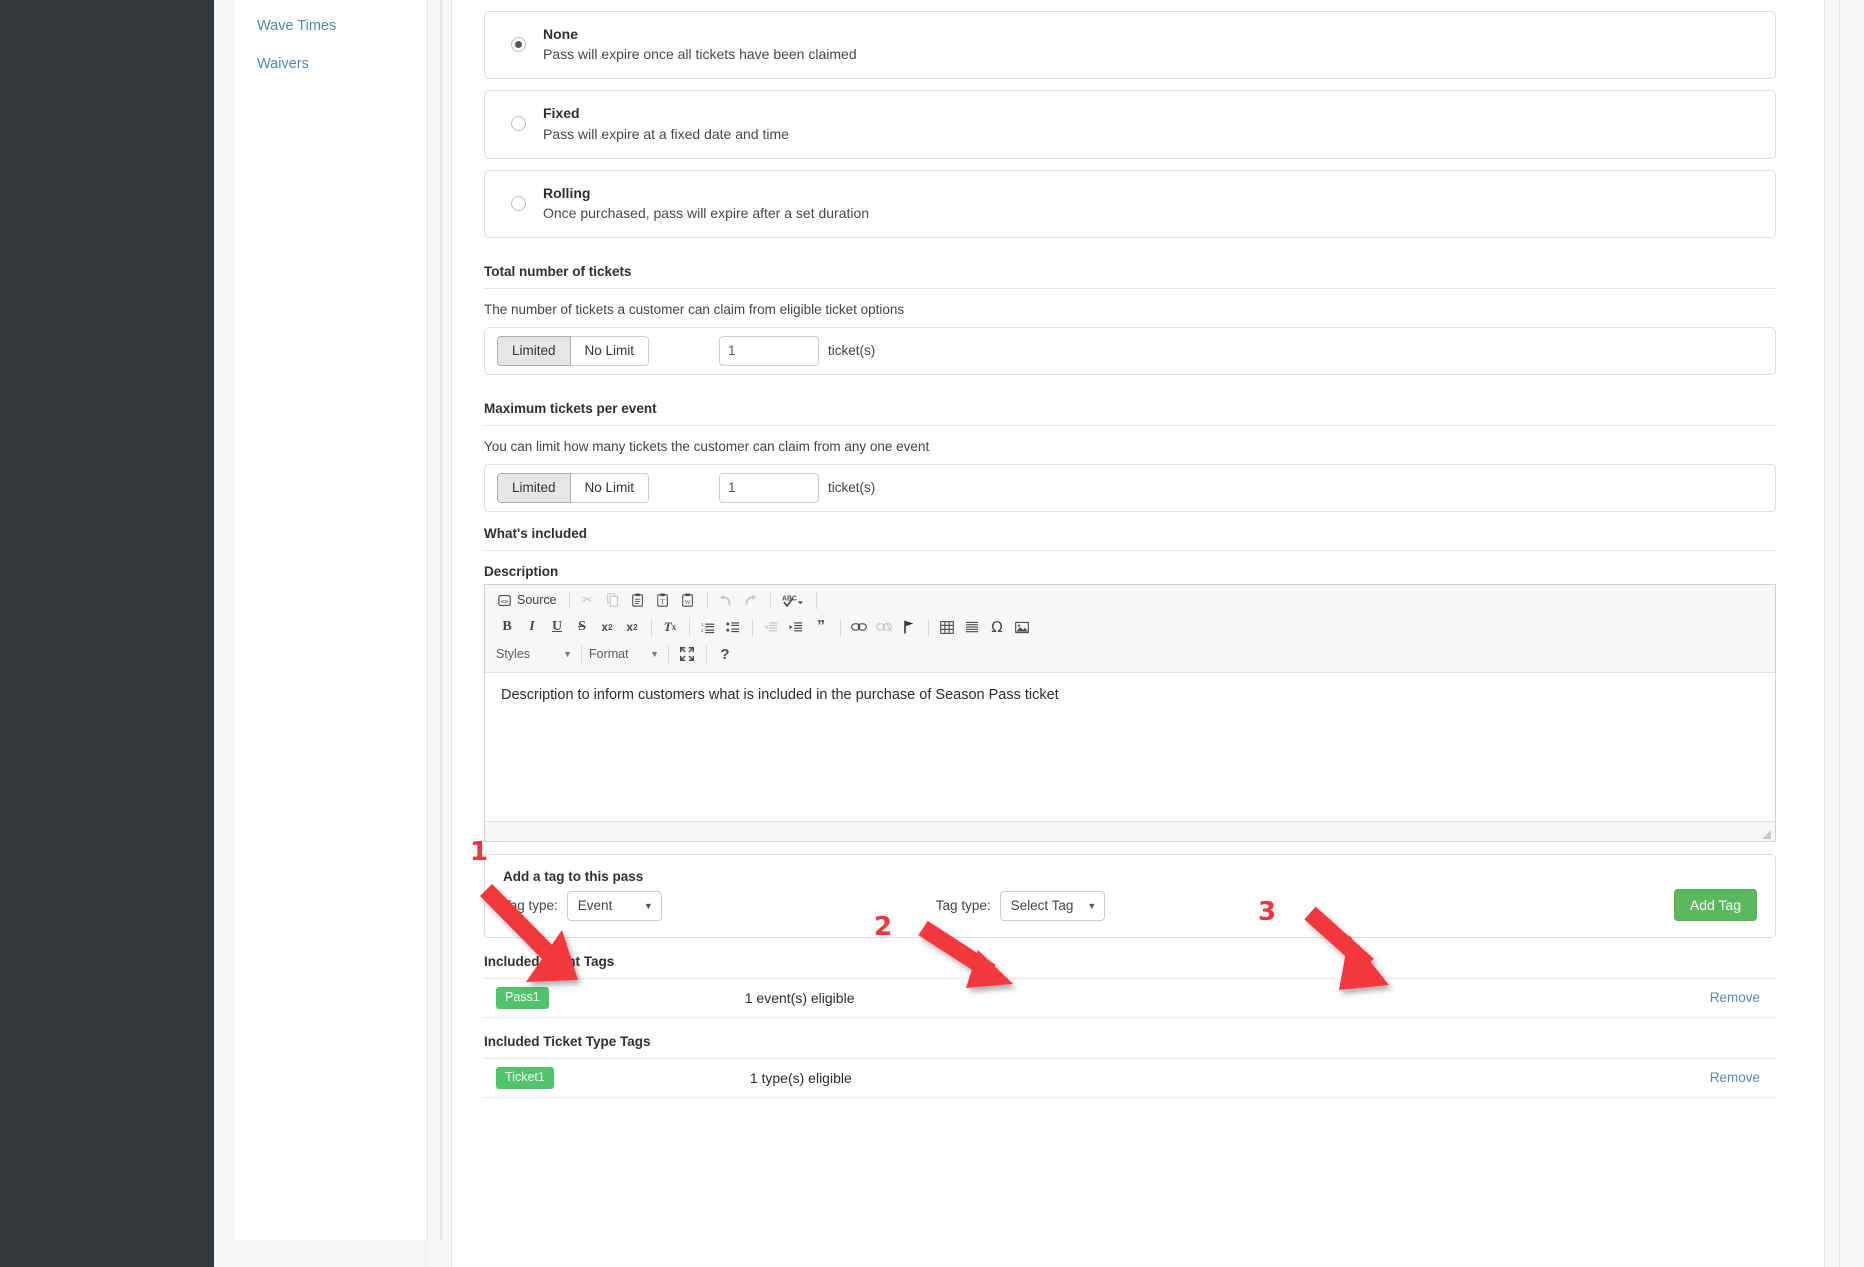  I want to click on max-per-event-heading: Maximum tickets per event, so click(1130, 413).